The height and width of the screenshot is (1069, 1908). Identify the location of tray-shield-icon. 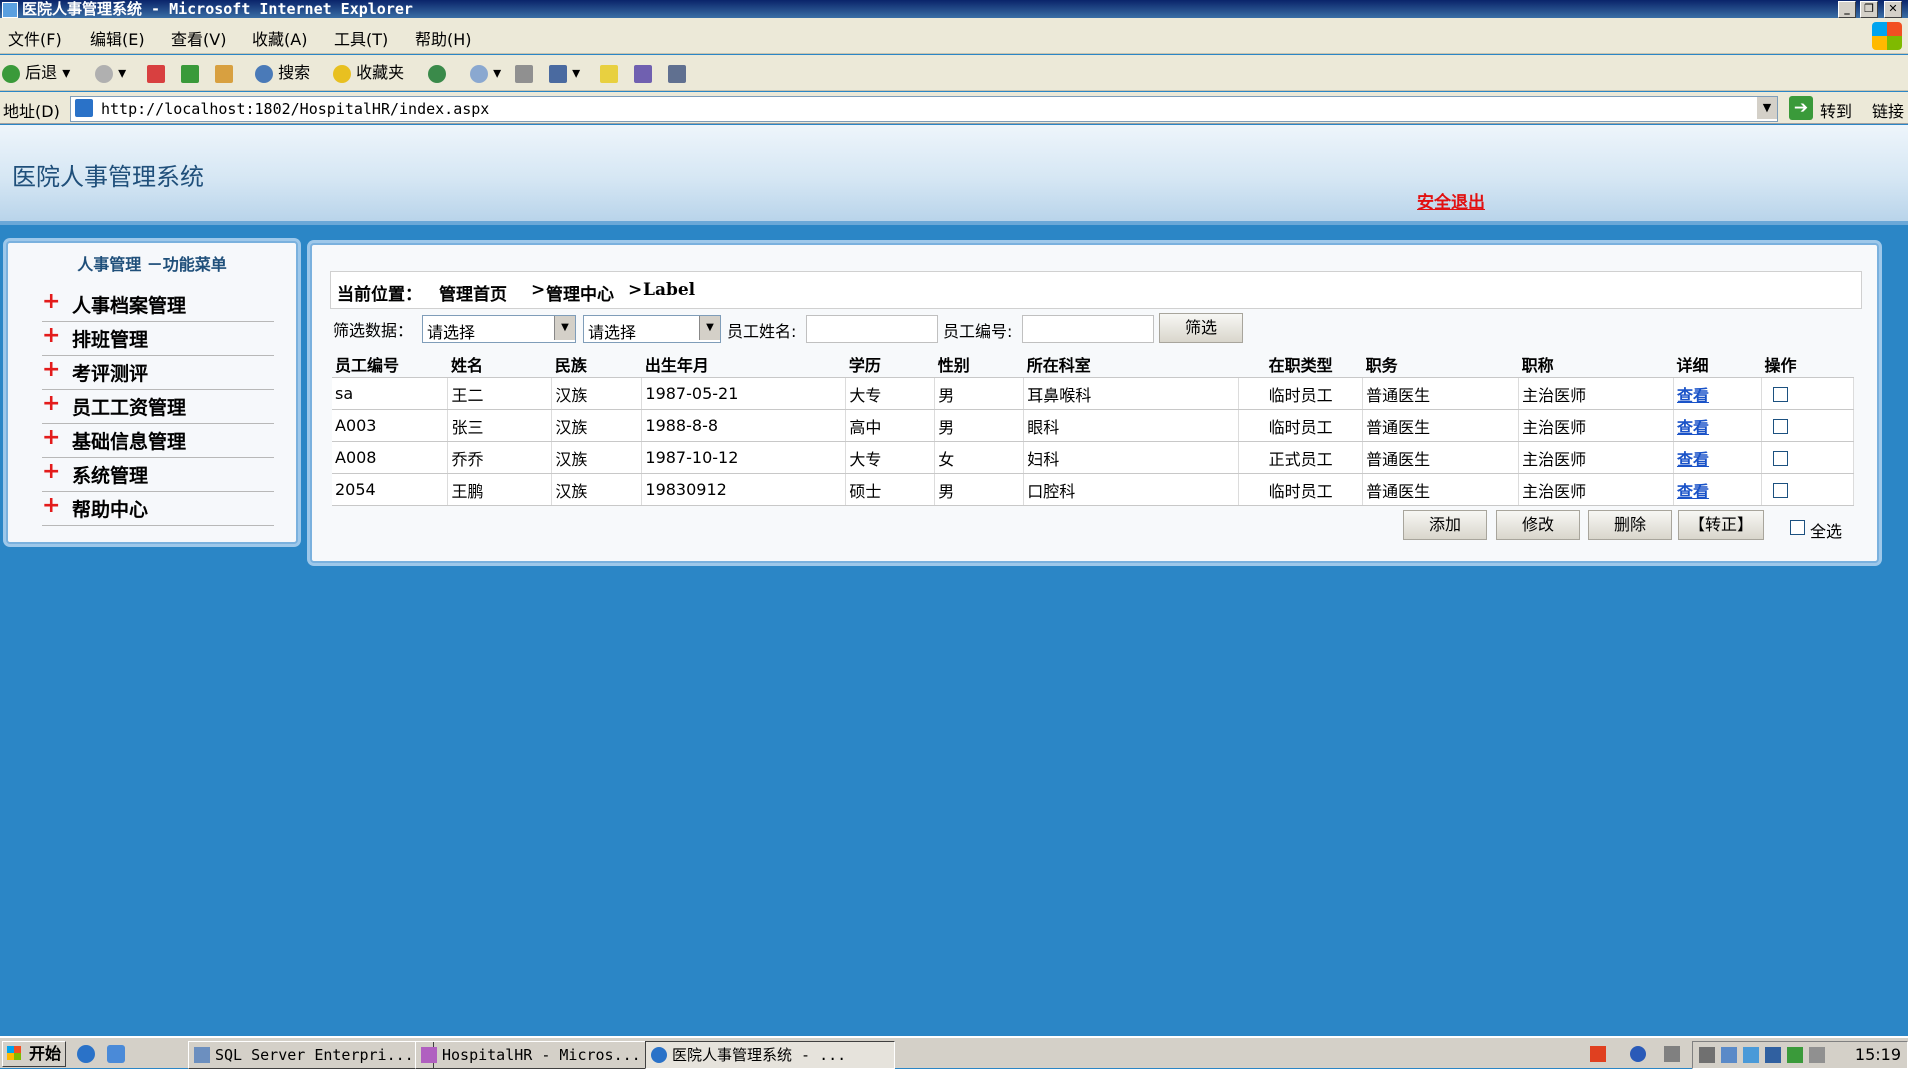
(1795, 1055).